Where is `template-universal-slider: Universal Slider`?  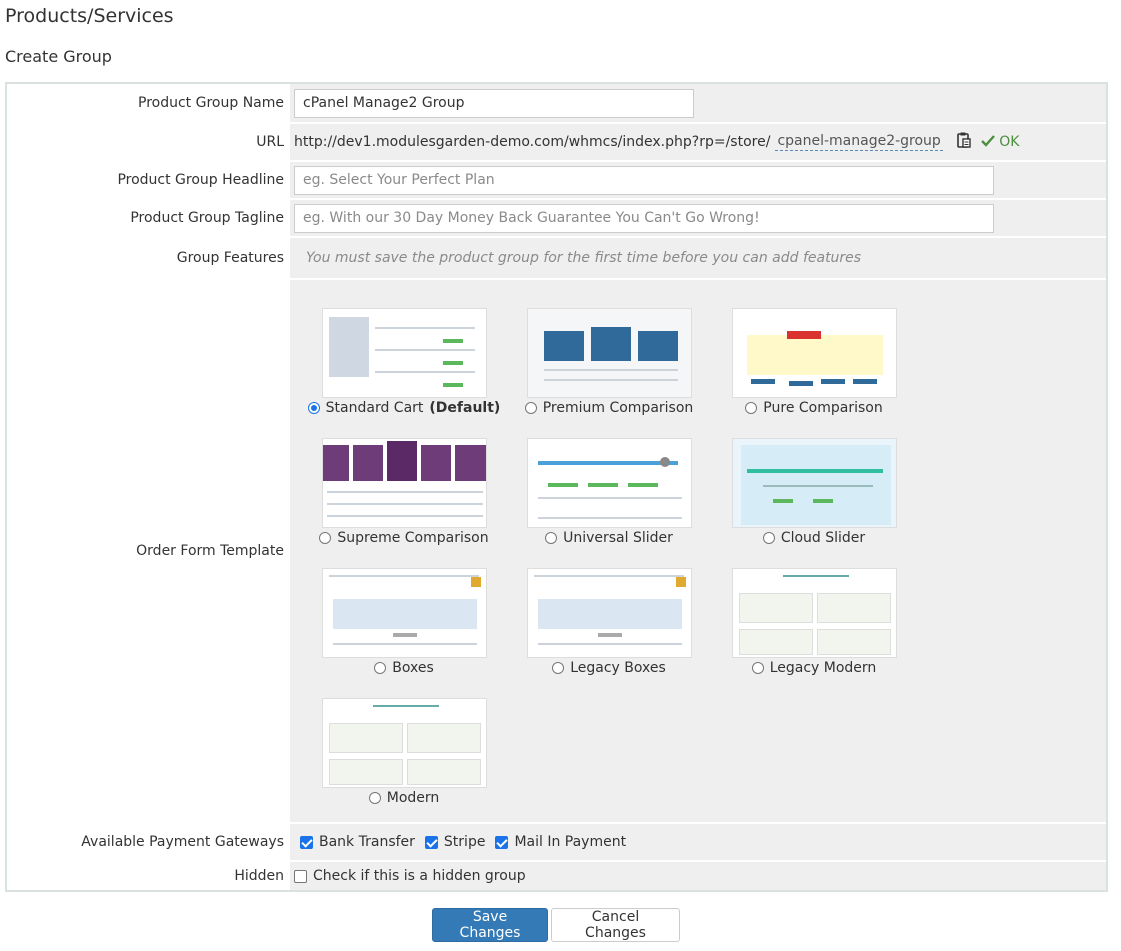
template-universal-slider: Universal Slider is located at coordinates (609, 492).